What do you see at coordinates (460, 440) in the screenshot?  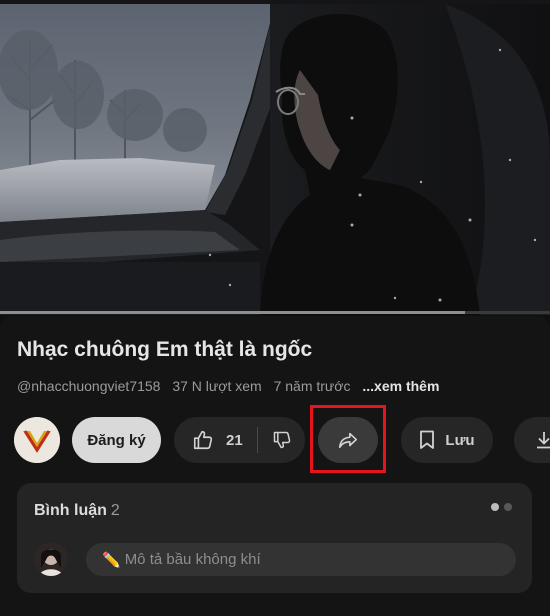 I see `save-label: Lưu` at bounding box center [460, 440].